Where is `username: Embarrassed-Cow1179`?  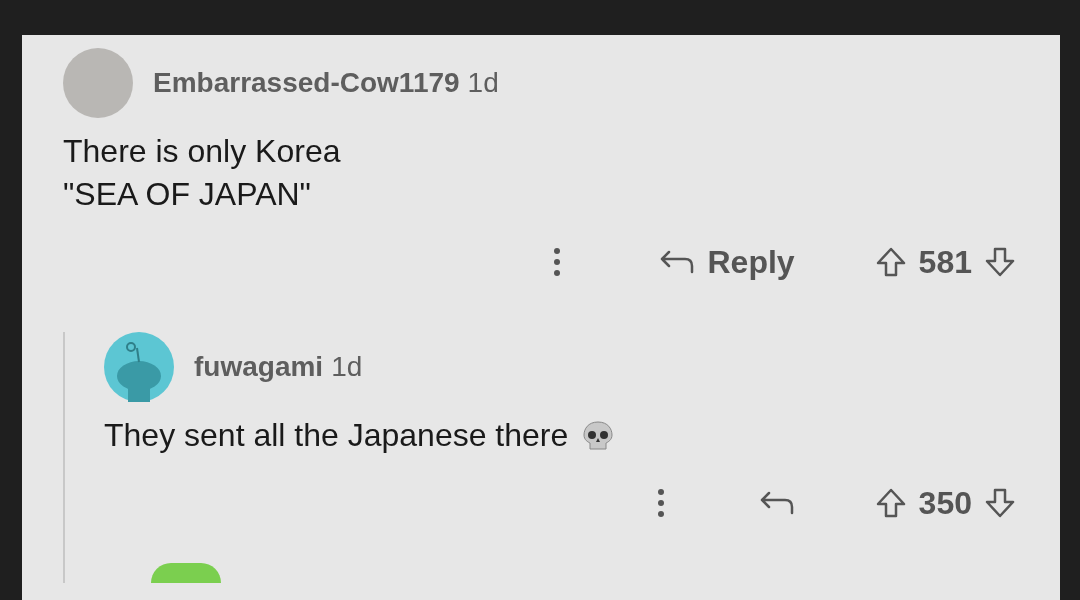 username: Embarrassed-Cow1179 is located at coordinates (306, 83).